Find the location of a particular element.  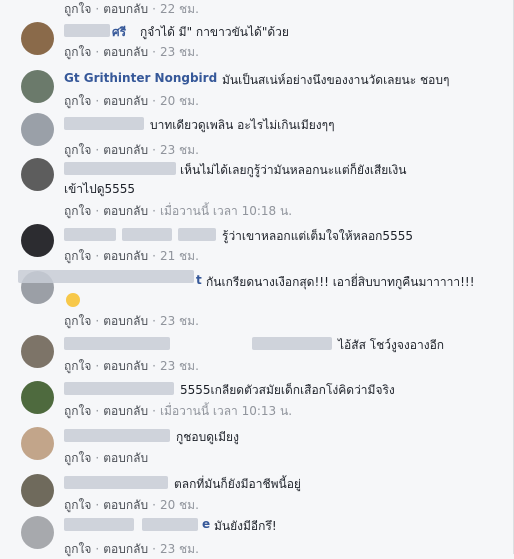

comment-time: 22 ชม. is located at coordinates (179, 9).